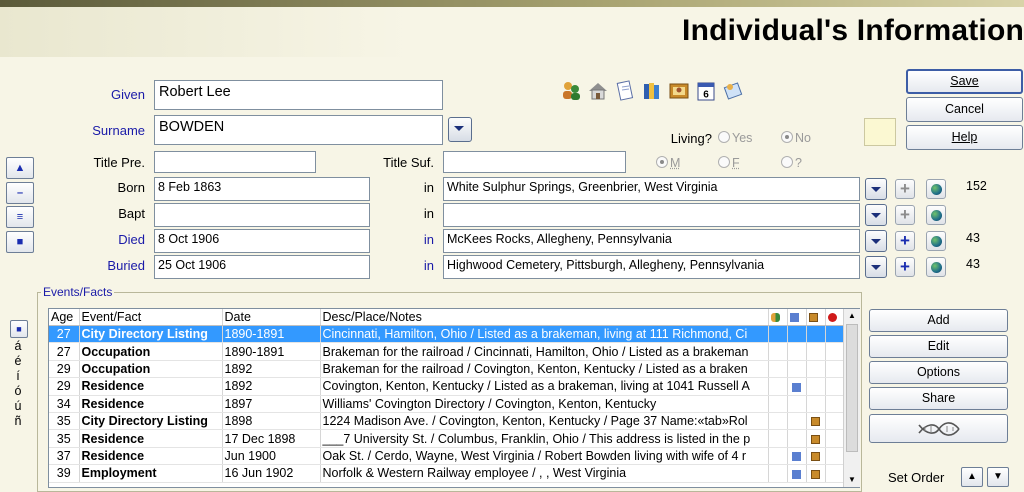 The height and width of the screenshot is (492, 1024). Describe the element at coordinates (797, 317) in the screenshot. I see `col-header-source-icon` at that location.